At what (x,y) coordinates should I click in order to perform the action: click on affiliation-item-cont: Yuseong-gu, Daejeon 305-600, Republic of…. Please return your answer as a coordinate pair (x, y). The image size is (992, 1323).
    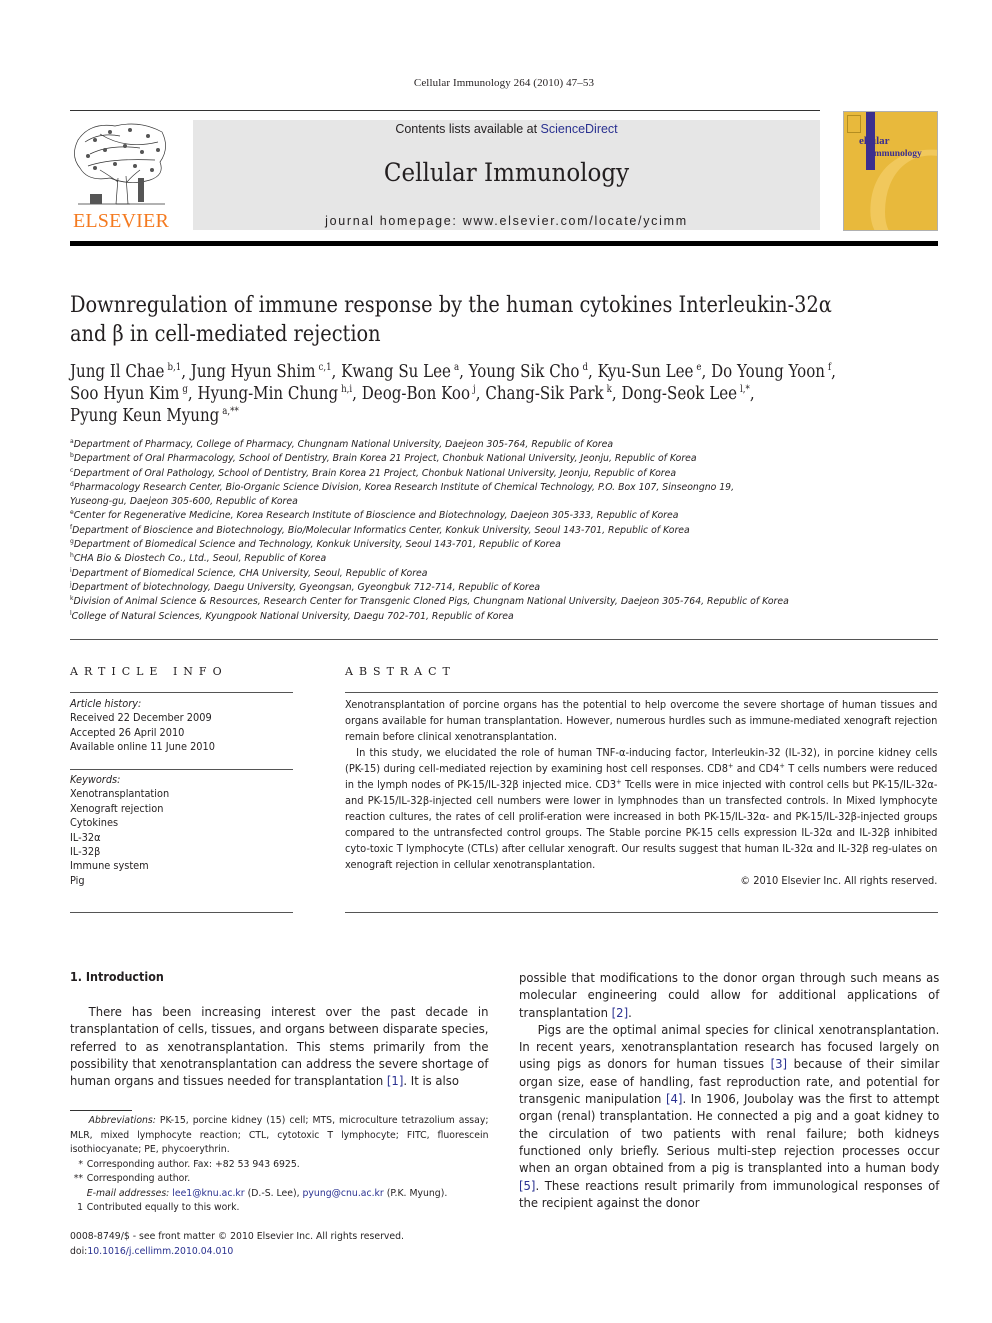
    Looking at the image, I should click on (184, 502).